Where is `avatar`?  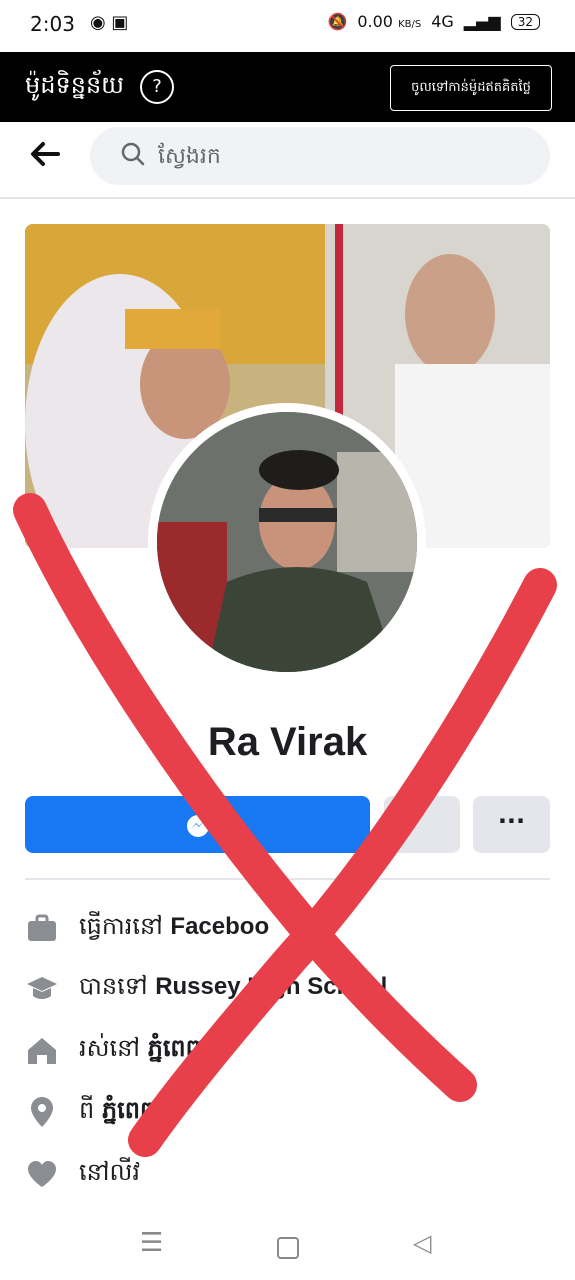 avatar is located at coordinates (287, 542).